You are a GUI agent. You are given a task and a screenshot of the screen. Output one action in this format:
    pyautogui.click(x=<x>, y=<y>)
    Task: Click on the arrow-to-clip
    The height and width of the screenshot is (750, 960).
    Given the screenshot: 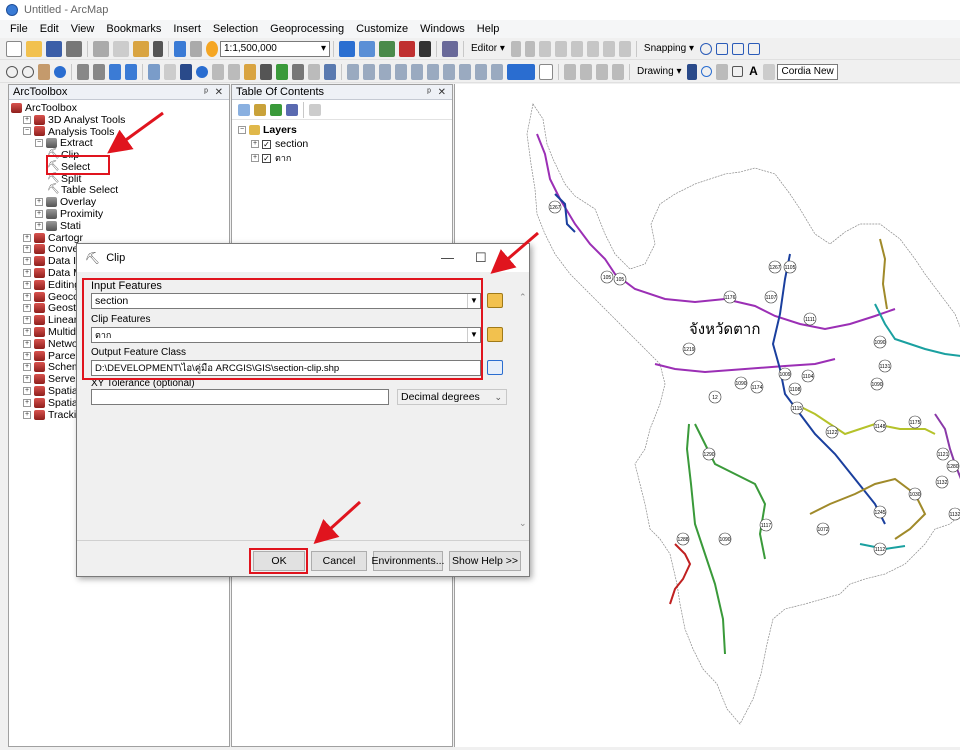 What is the action you would take?
    pyautogui.click(x=135, y=132)
    